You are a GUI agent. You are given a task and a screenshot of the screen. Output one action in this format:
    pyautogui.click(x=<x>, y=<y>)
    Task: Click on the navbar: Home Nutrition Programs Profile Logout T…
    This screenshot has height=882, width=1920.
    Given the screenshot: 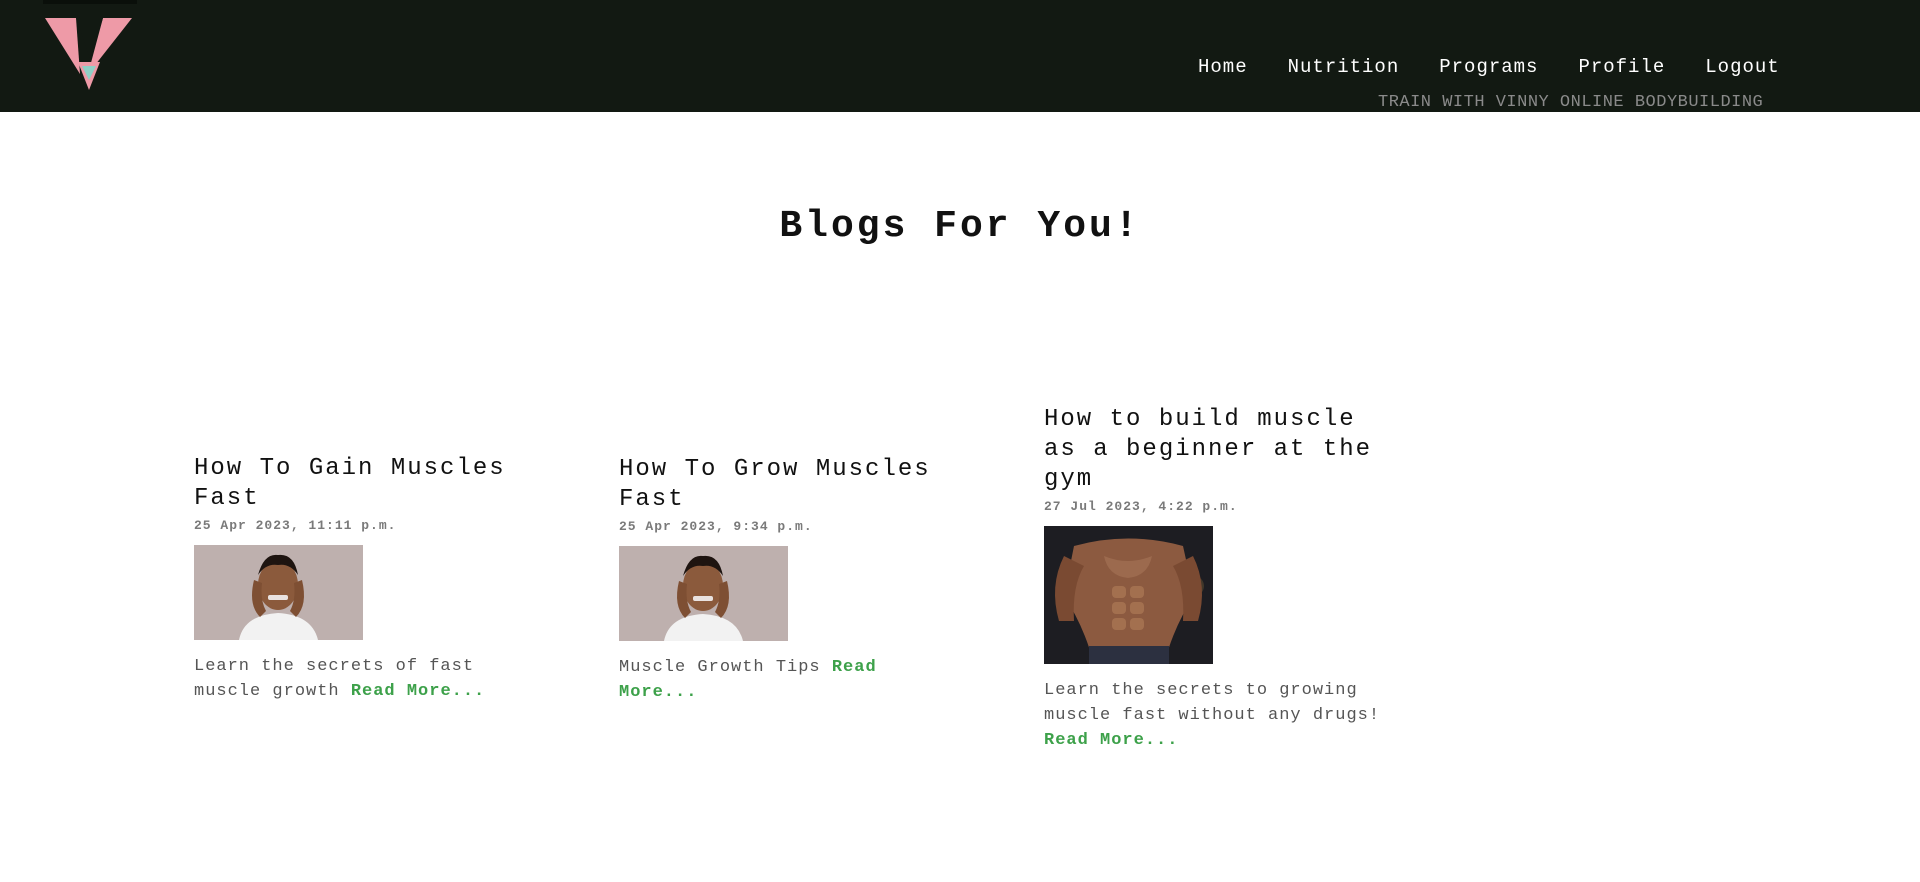 What is the action you would take?
    pyautogui.click(x=960, y=56)
    